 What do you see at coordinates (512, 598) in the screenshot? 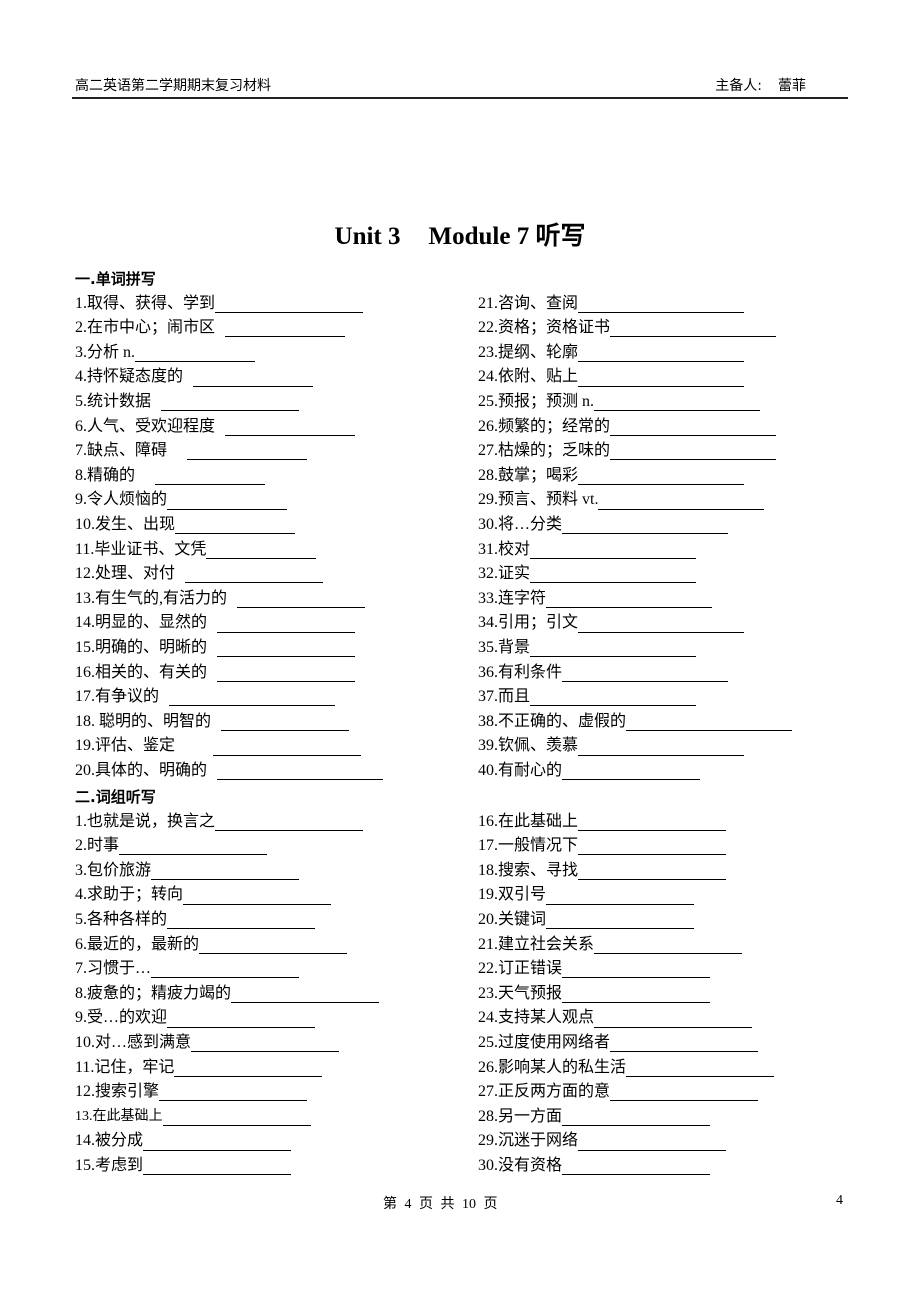
I see `item-prompt: 33.连字符` at bounding box center [512, 598].